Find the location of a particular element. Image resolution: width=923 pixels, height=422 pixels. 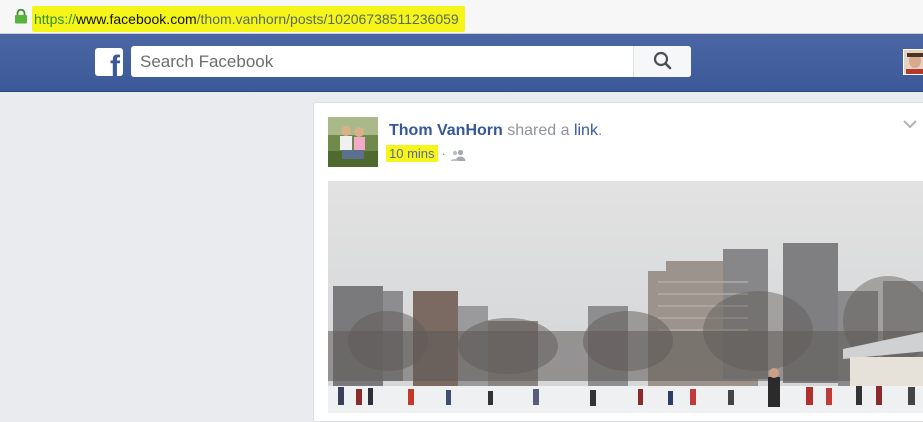

search-input is located at coordinates (382, 61).